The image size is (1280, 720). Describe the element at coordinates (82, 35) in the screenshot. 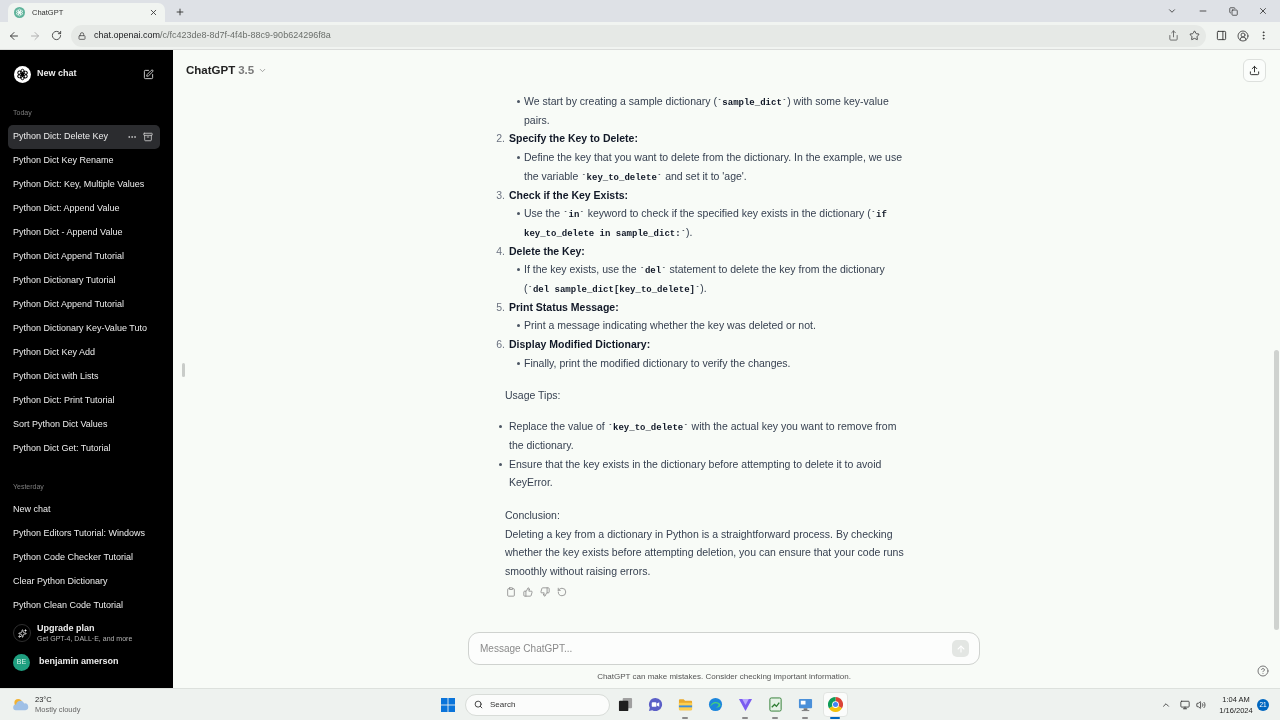

I see `lock-icon` at that location.